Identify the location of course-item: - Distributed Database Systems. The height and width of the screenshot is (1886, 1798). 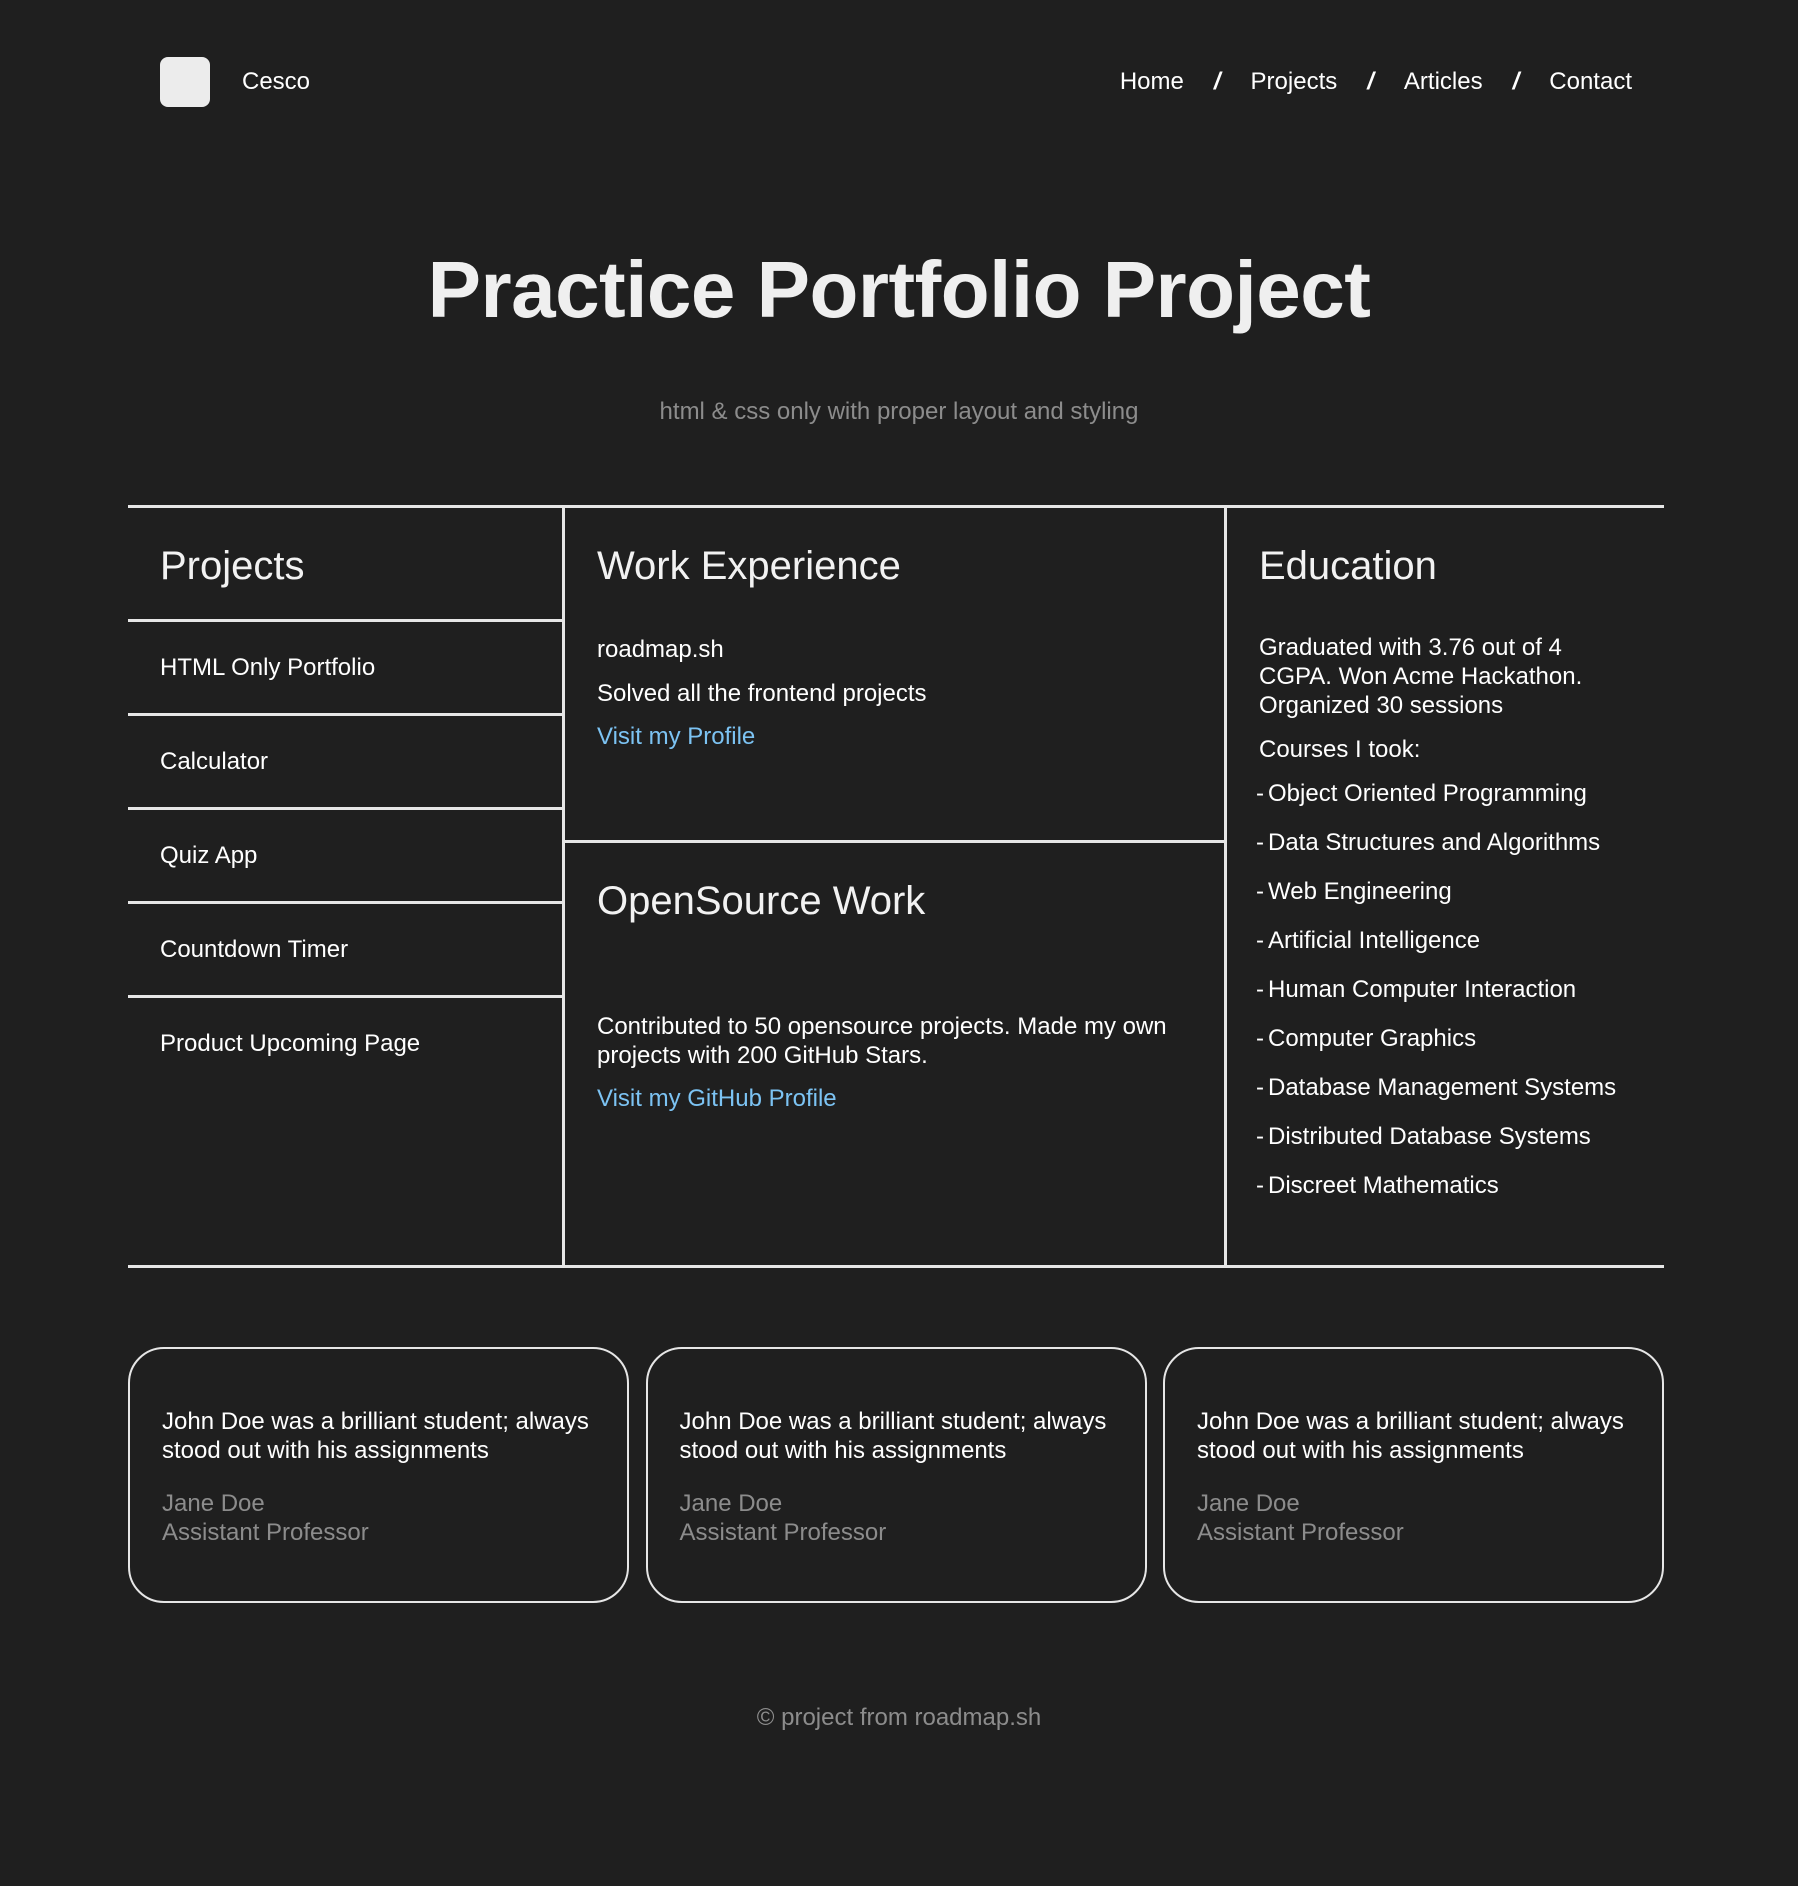
(1423, 1136).